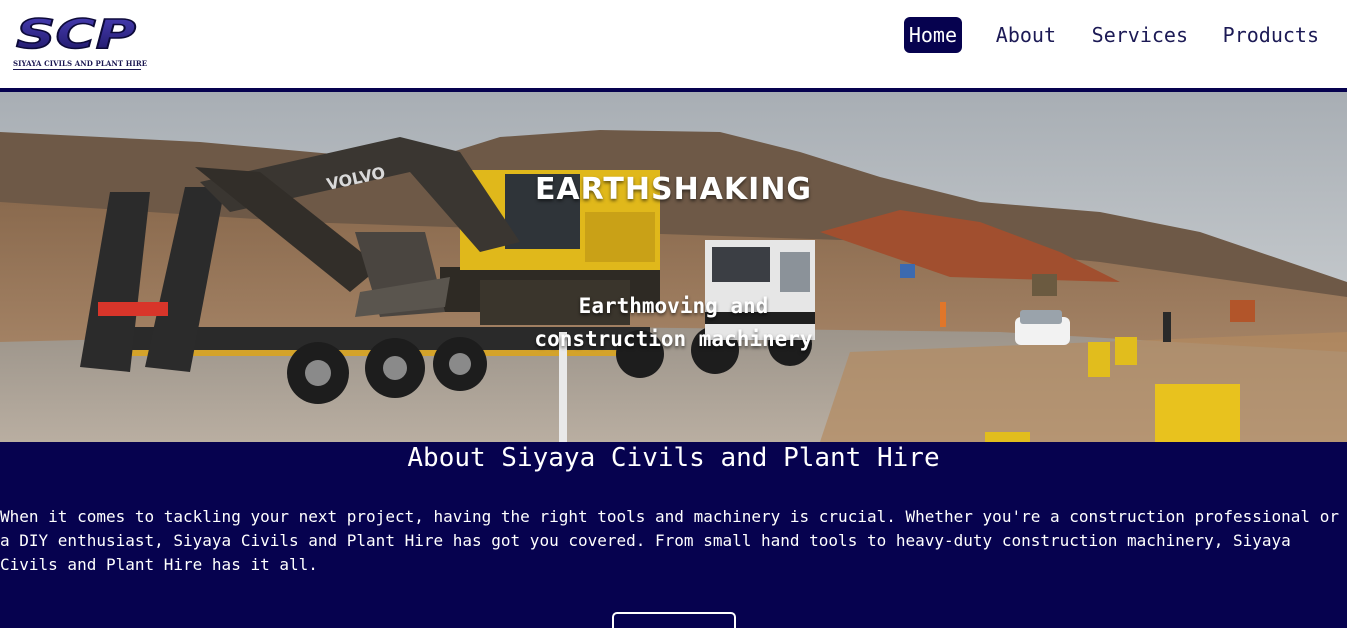 The width and height of the screenshot is (1347, 628). What do you see at coordinates (673, 189) in the screenshot?
I see `hero-title: EARTHSHAKING` at bounding box center [673, 189].